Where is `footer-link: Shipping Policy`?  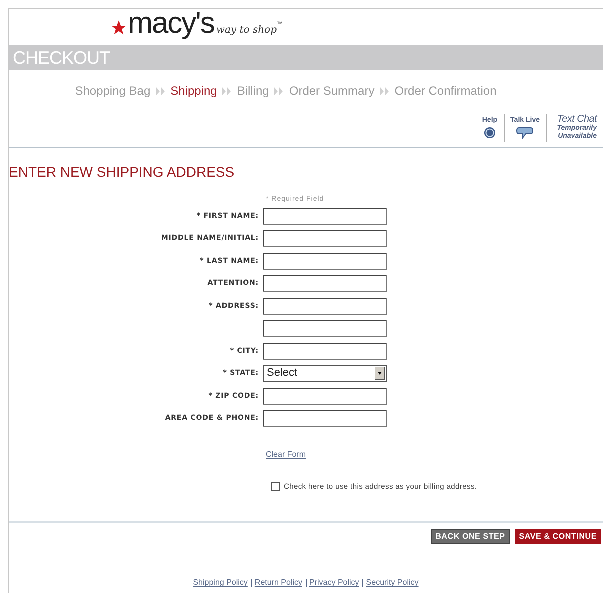 footer-link: Shipping Policy is located at coordinates (220, 583).